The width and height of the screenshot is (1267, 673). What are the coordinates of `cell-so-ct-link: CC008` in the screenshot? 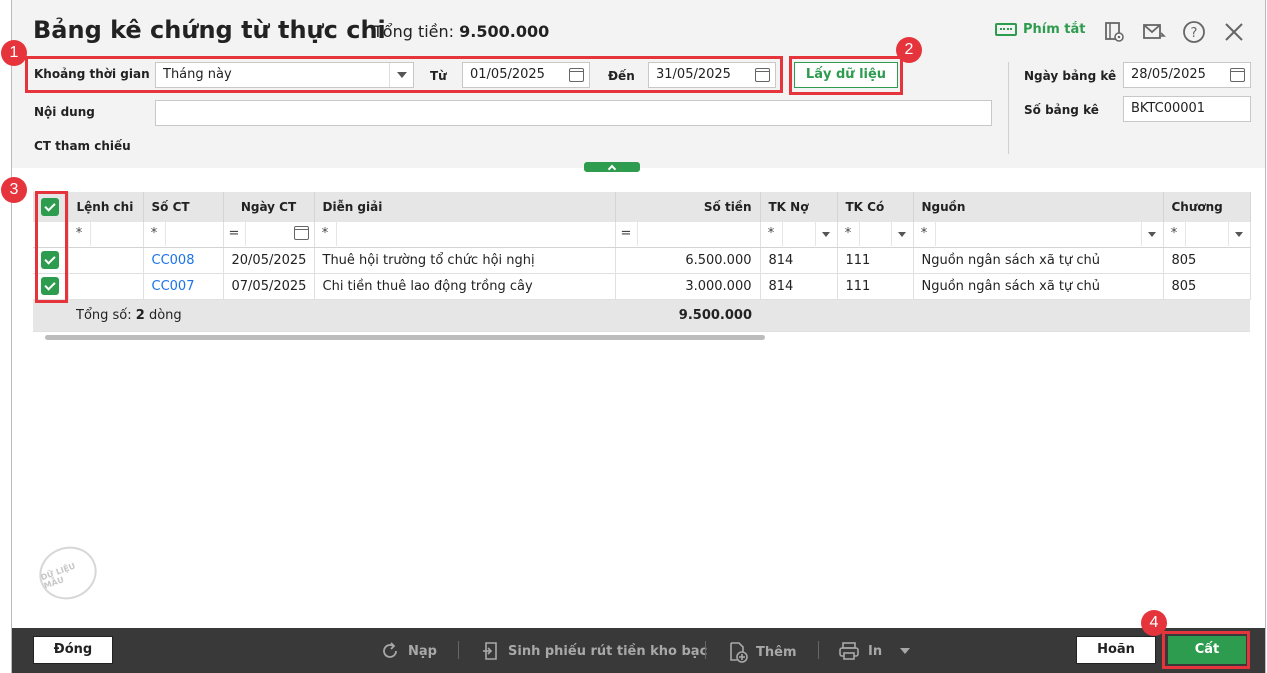 It's located at (183, 260).